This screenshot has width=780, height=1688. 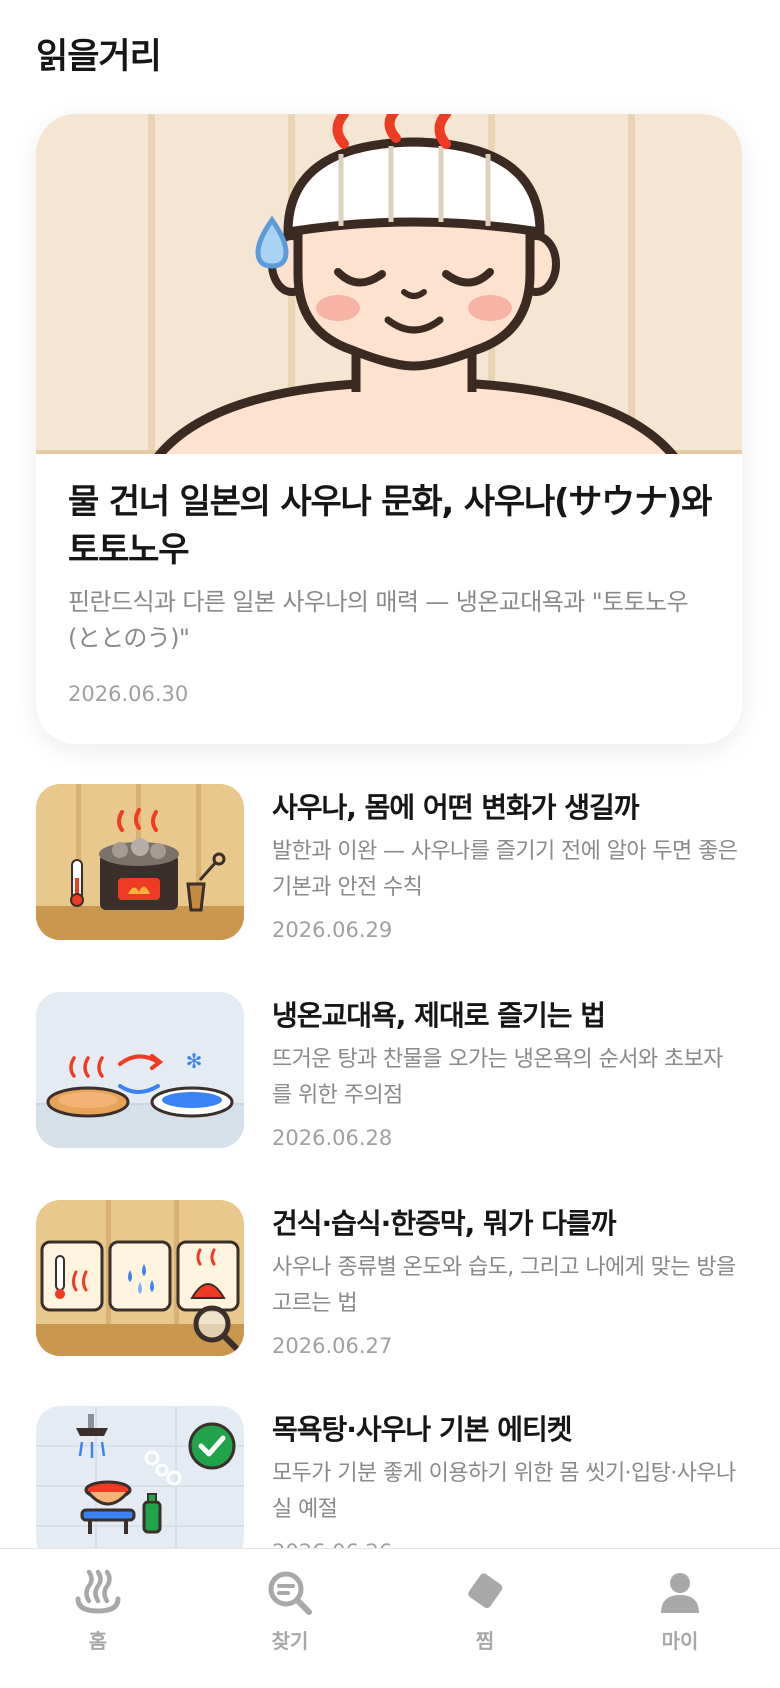 I want to click on article-title: 목욕탕·사우나 기본 에티켓, so click(x=422, y=1429).